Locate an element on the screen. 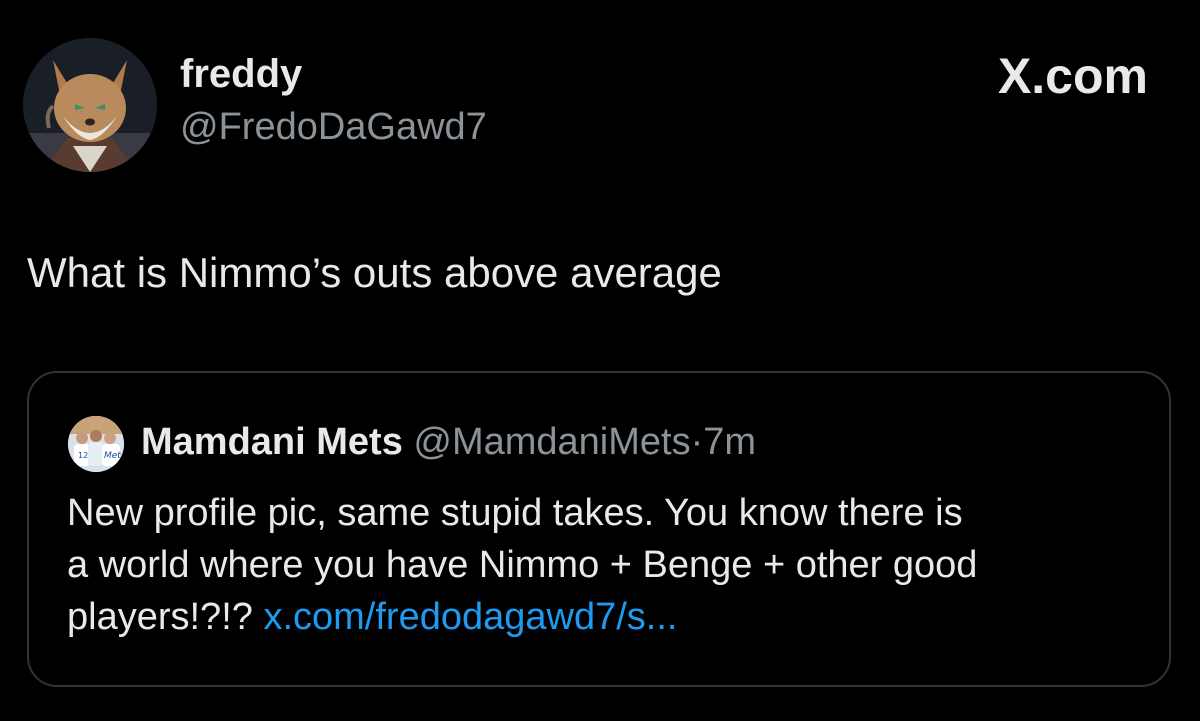 This screenshot has width=1200, height=721. quoted-author-avatar: 12 Met is located at coordinates (96, 444).